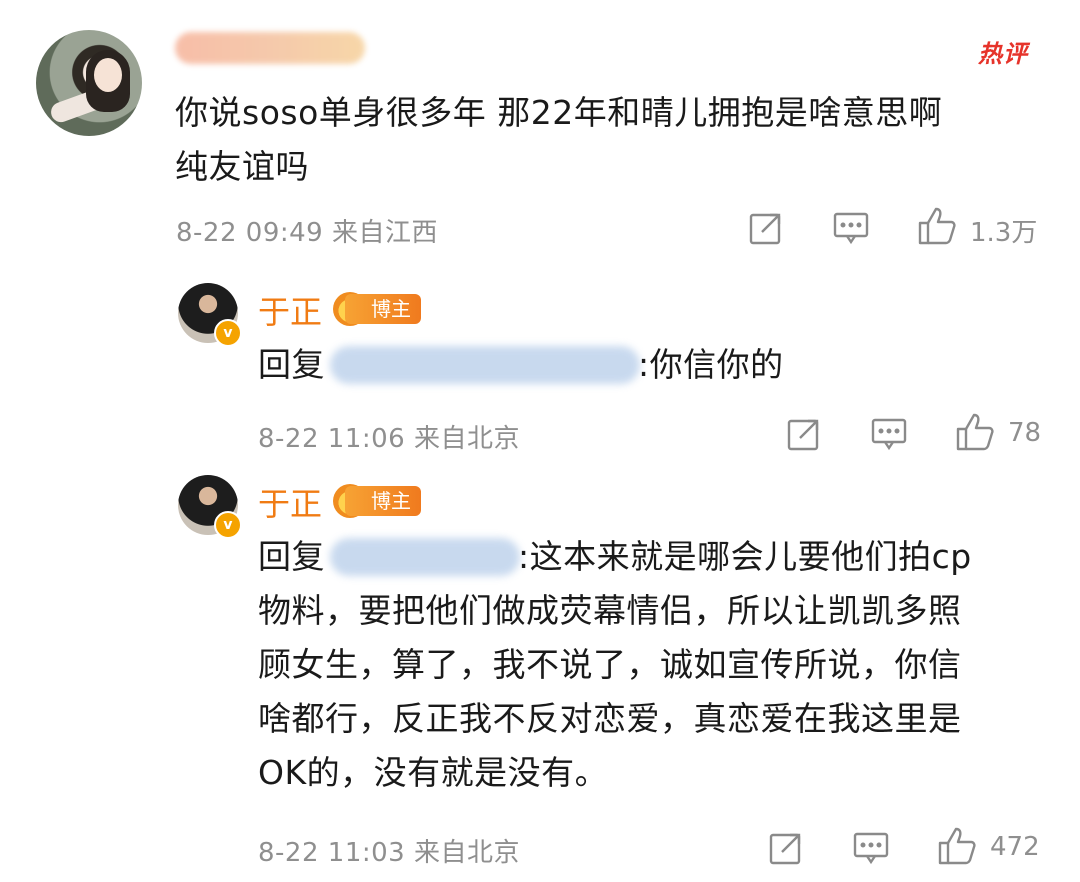 Image resolution: width=1080 pixels, height=882 pixels. Describe the element at coordinates (615, 140) in the screenshot. I see `top-comment-text: 你说soso单身很多年 那22年和晴儿拥抱是啥意思啊 纯友谊吗` at that location.